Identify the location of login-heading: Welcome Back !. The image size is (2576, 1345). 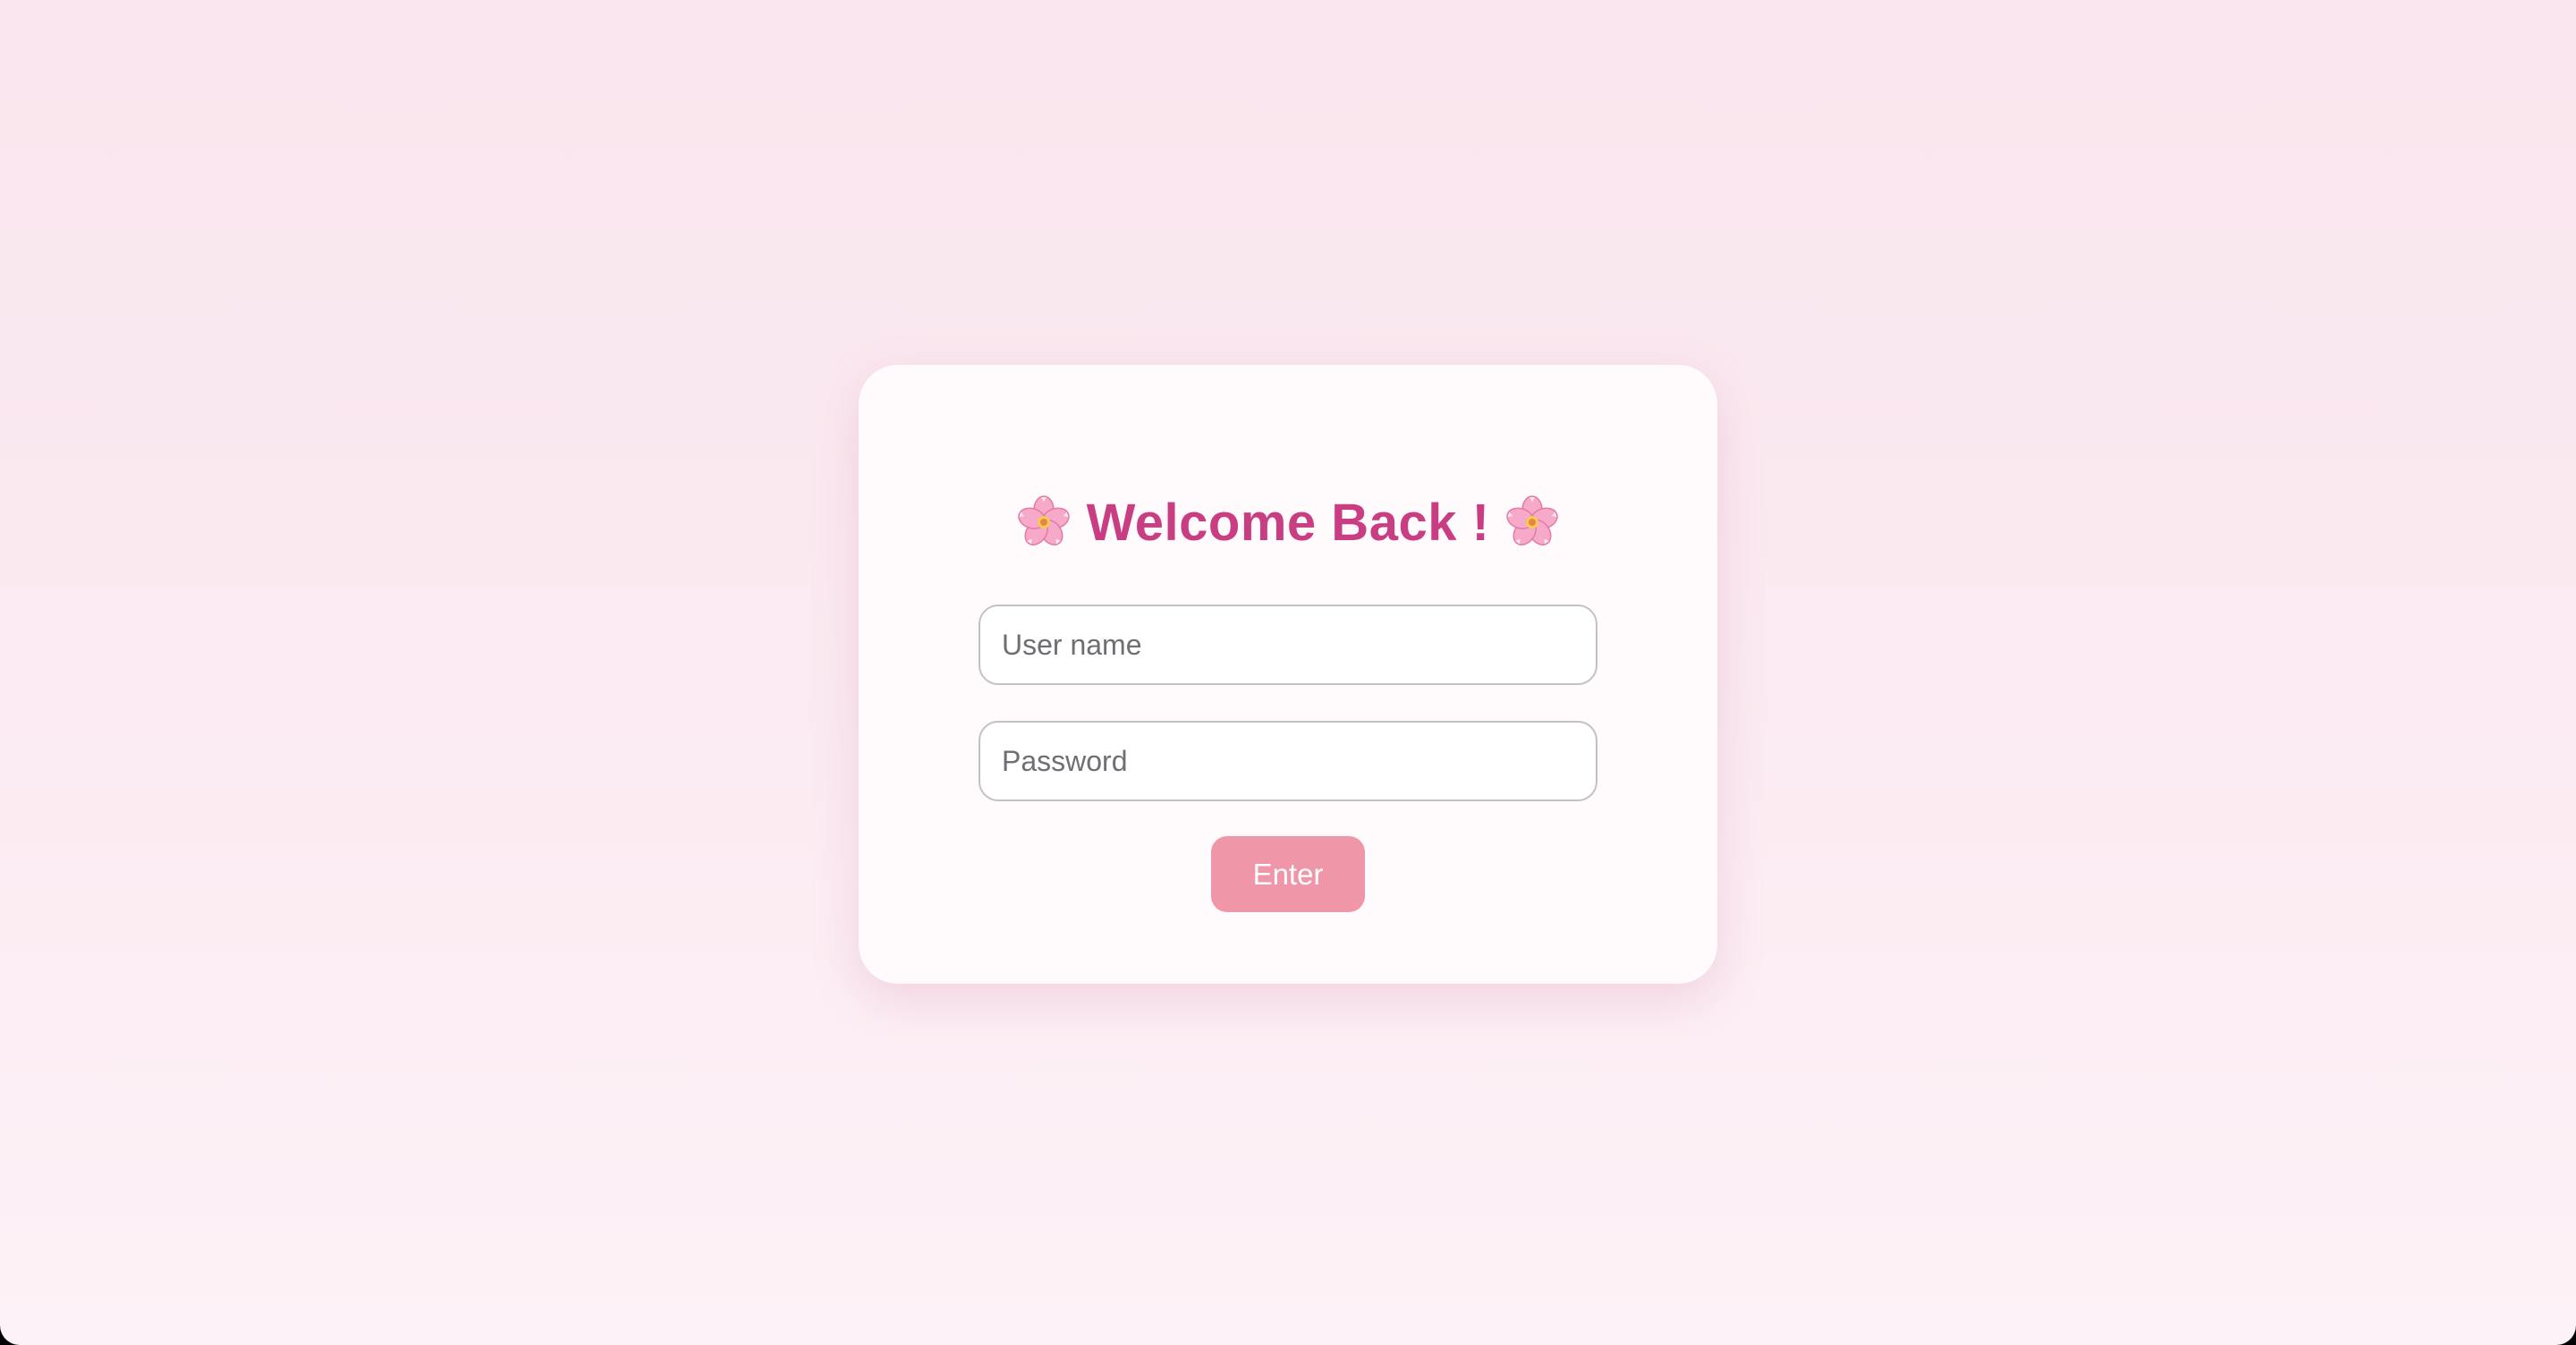
(1288, 522).